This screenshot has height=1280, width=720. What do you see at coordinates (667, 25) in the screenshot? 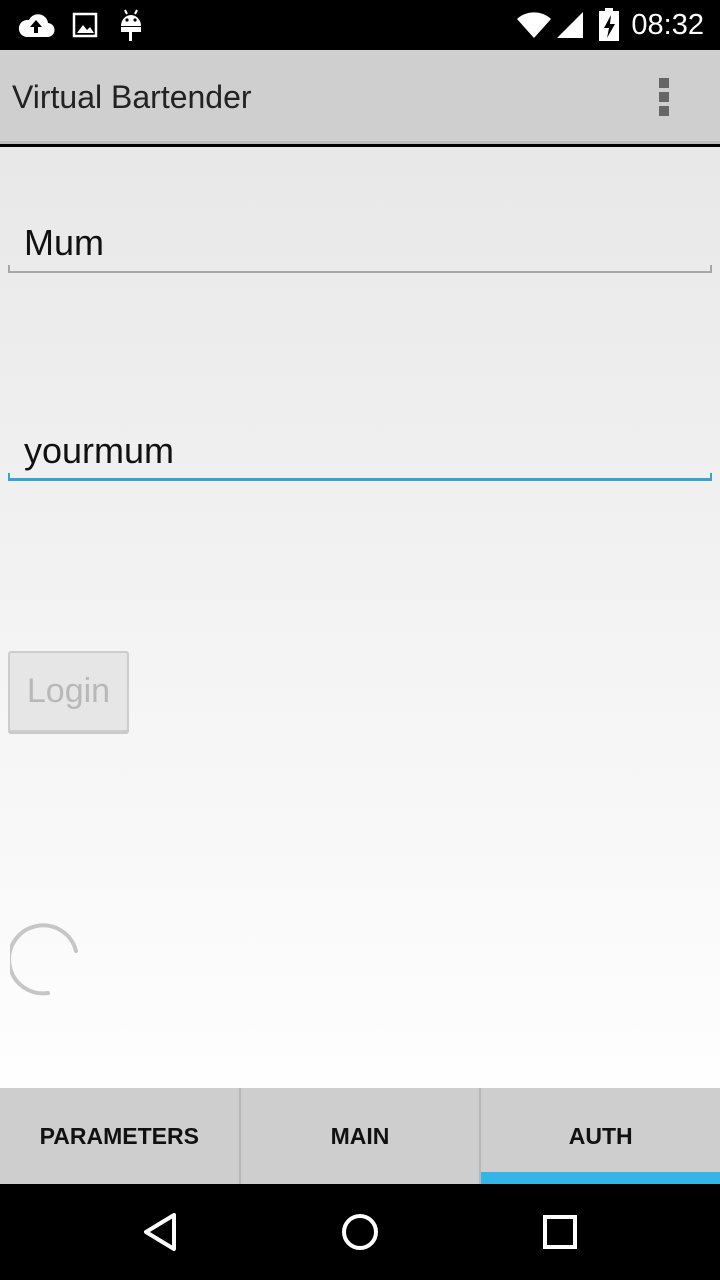
I see `clock: 08:32` at bounding box center [667, 25].